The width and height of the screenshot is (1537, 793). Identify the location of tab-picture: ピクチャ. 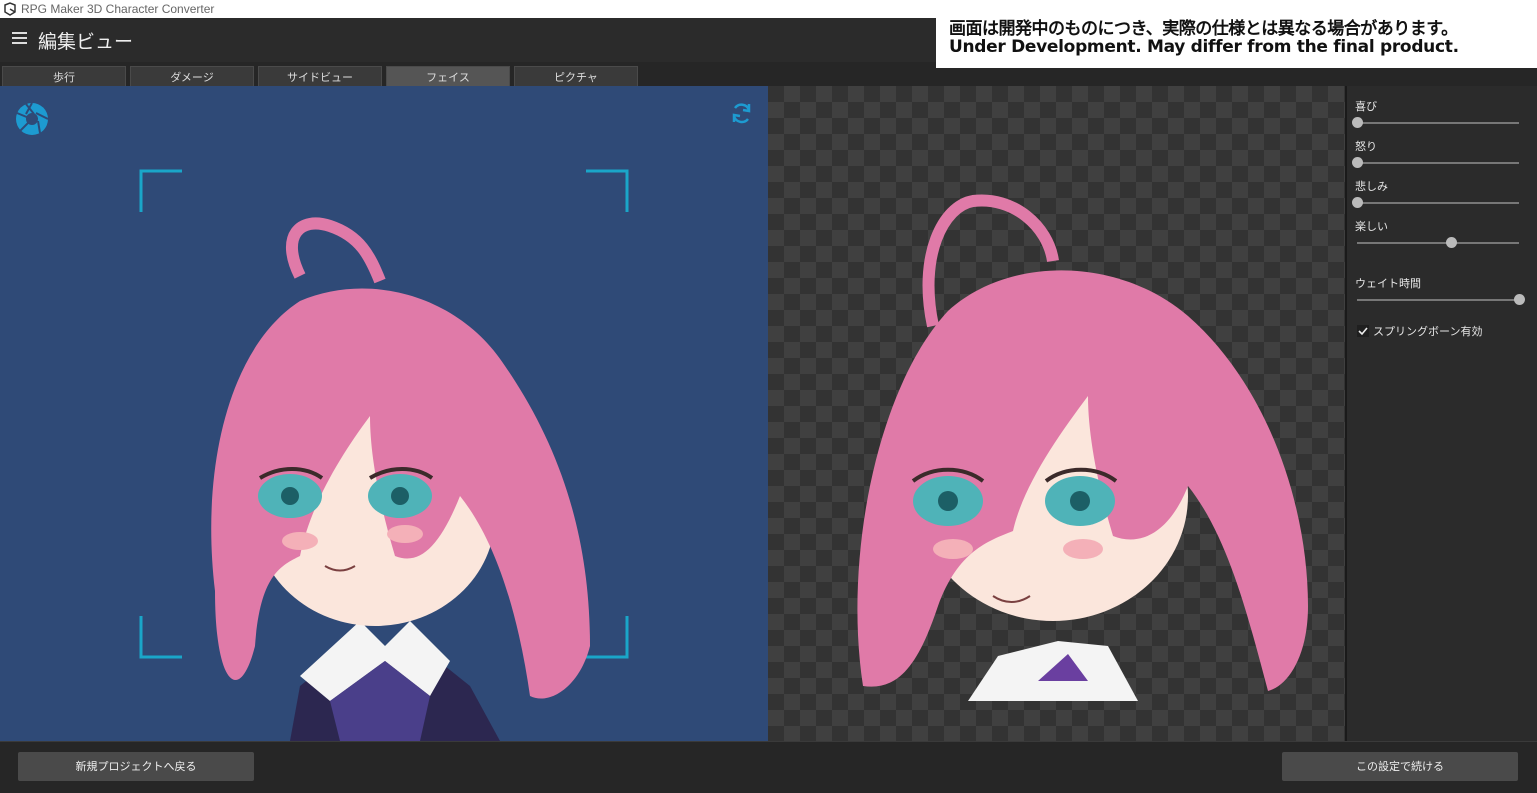
(576, 76).